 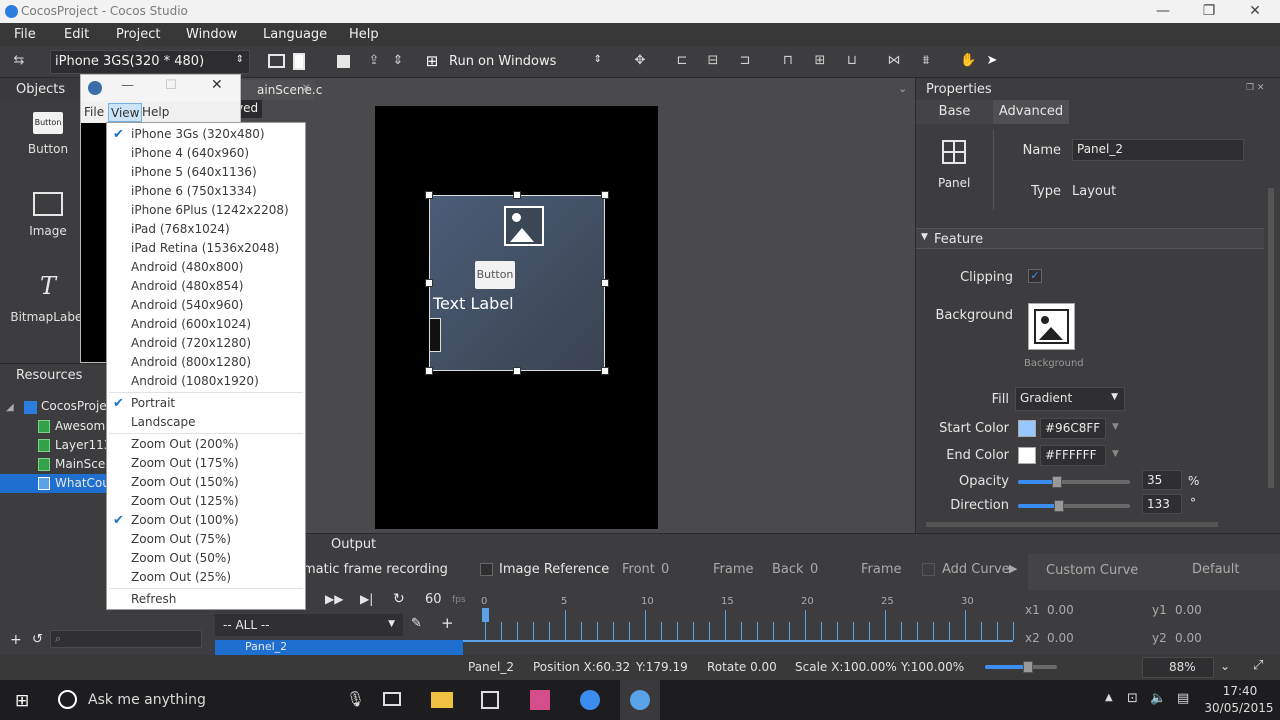 I want to click on tab-mainscene: ainScene.c ✕, so click(x=281, y=90).